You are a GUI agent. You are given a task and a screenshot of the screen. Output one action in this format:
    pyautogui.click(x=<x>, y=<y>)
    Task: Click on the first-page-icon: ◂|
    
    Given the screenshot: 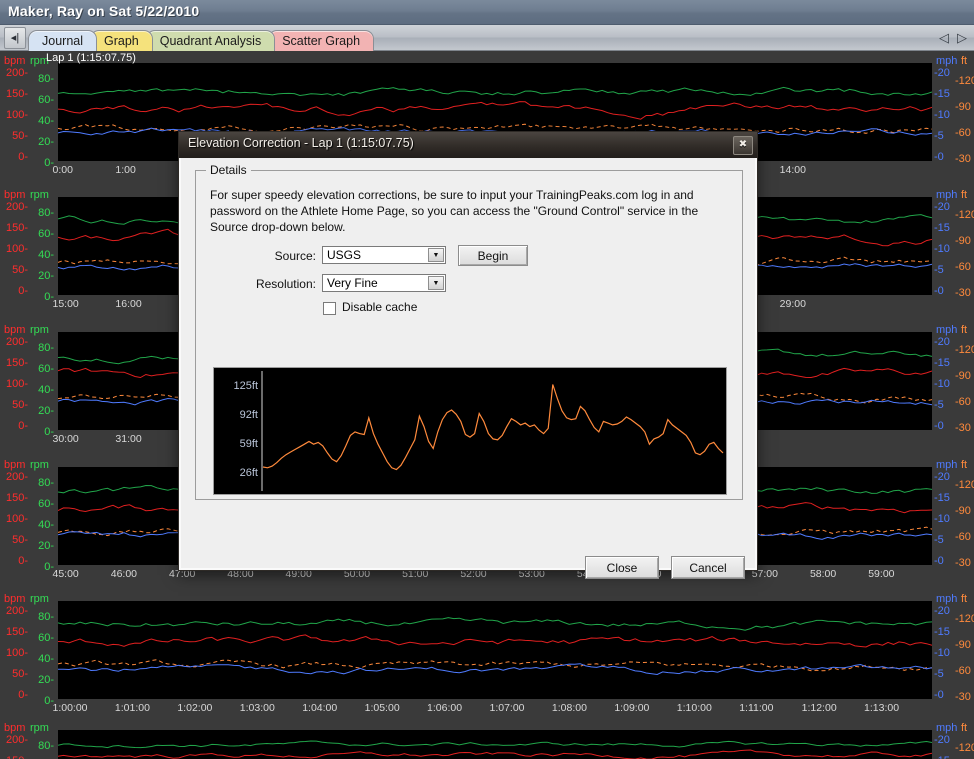 What is the action you would take?
    pyautogui.click(x=15, y=38)
    